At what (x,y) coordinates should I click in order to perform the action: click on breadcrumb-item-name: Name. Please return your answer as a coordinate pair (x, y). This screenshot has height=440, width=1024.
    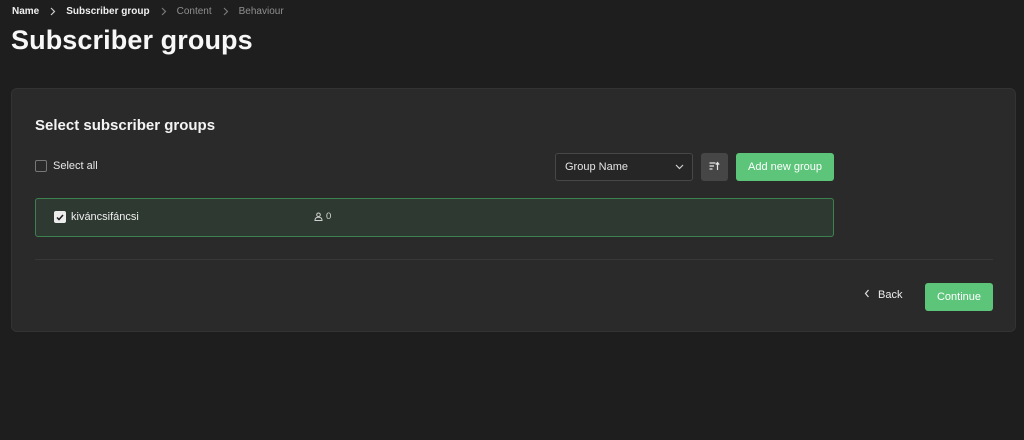
    Looking at the image, I should click on (25, 11).